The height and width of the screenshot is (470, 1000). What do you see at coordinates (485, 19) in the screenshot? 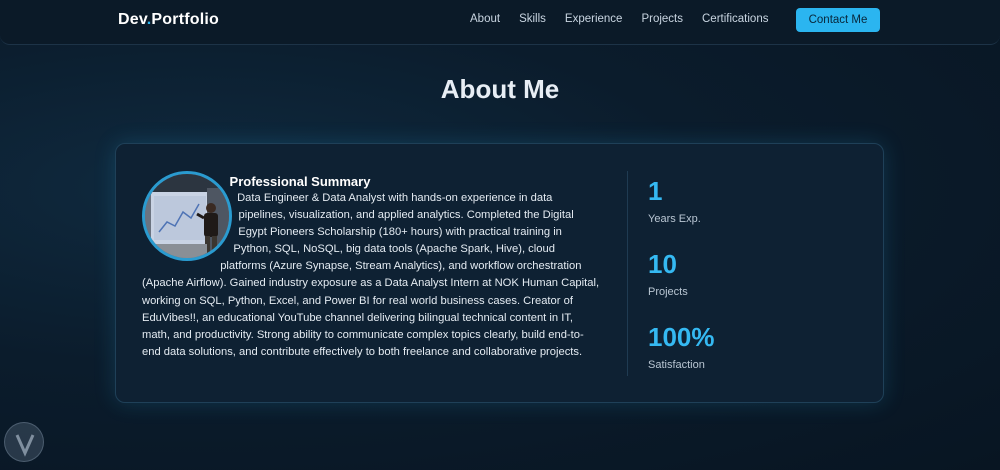
I see `nav-link-about: About` at bounding box center [485, 19].